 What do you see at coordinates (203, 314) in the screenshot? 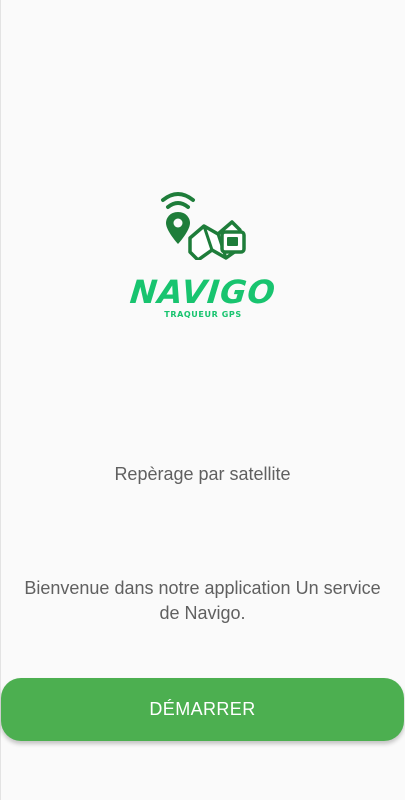
I see `logo-tagline: TRAQUEUR GPS` at bounding box center [203, 314].